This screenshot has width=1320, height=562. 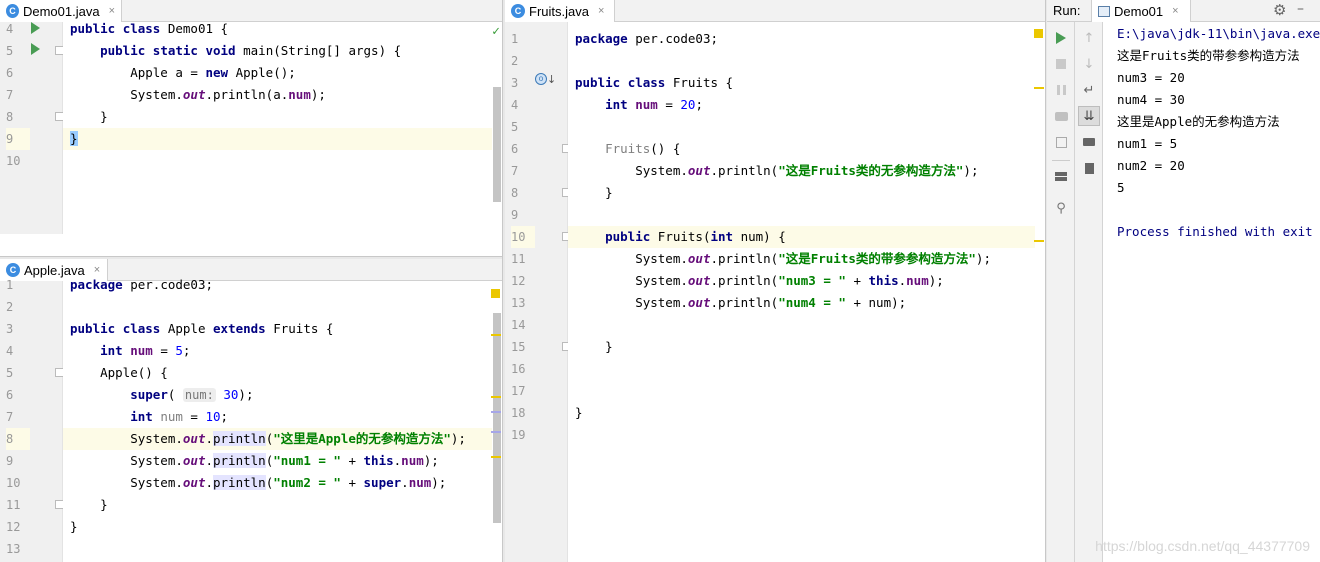 I want to click on code-line: System.out.println("这是Fruits类的带参参构造方法");, so click(x=806, y=259).